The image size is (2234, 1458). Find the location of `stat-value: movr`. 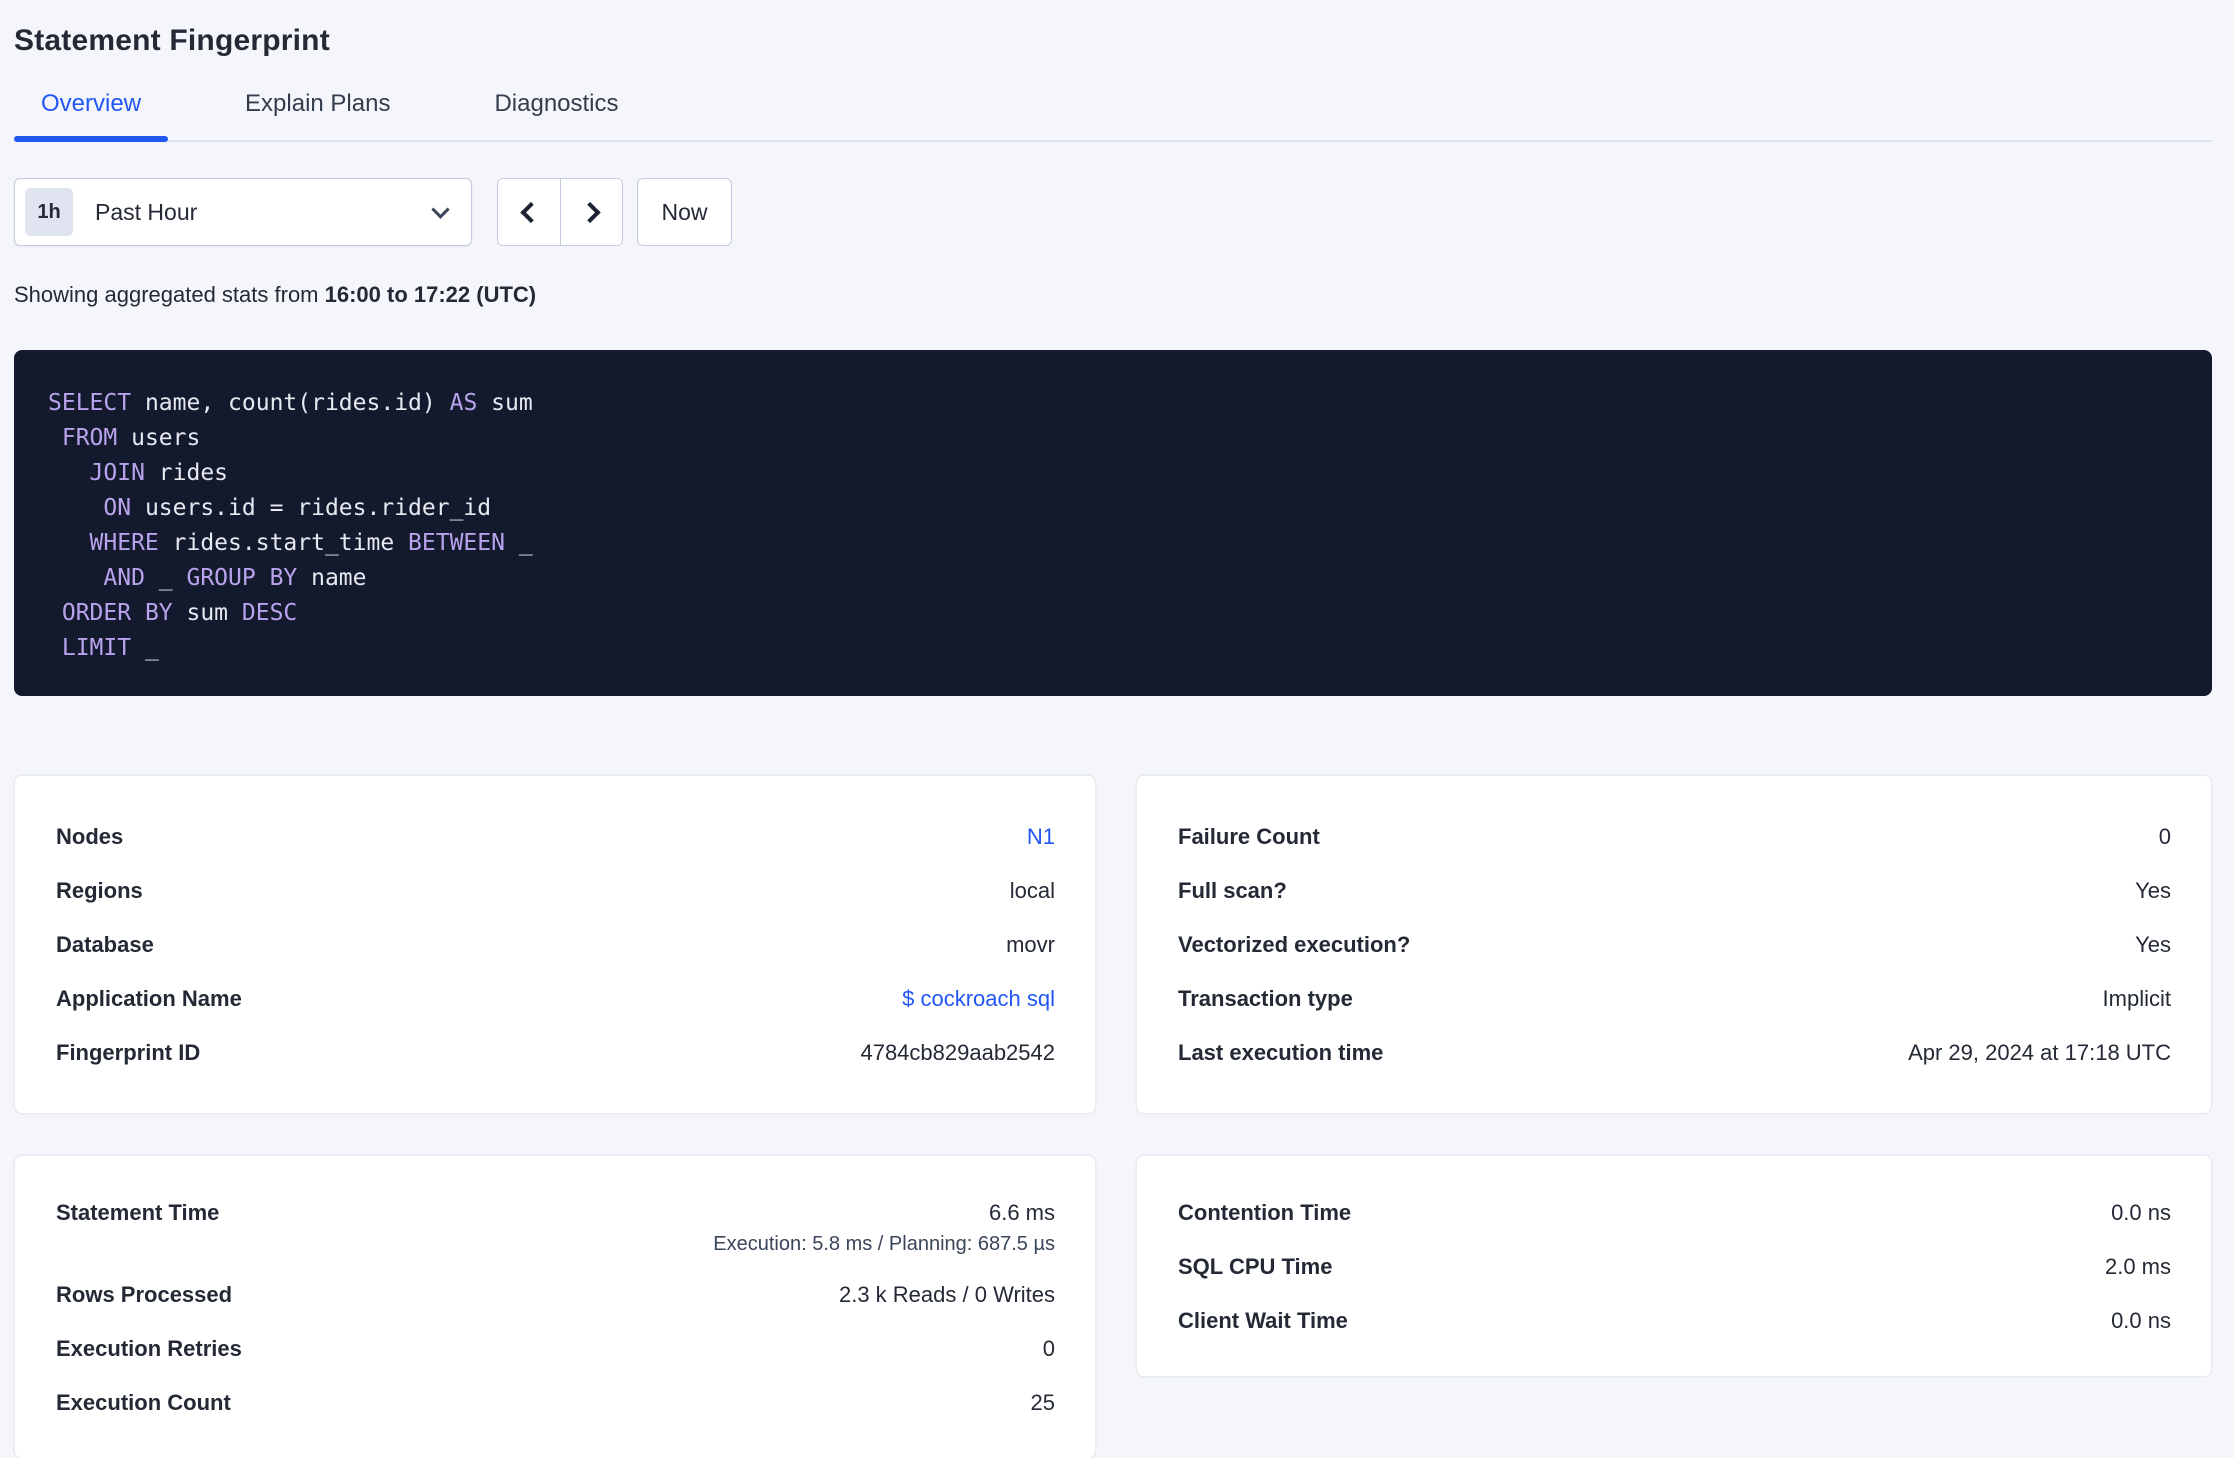

stat-value: movr is located at coordinates (1030, 944).